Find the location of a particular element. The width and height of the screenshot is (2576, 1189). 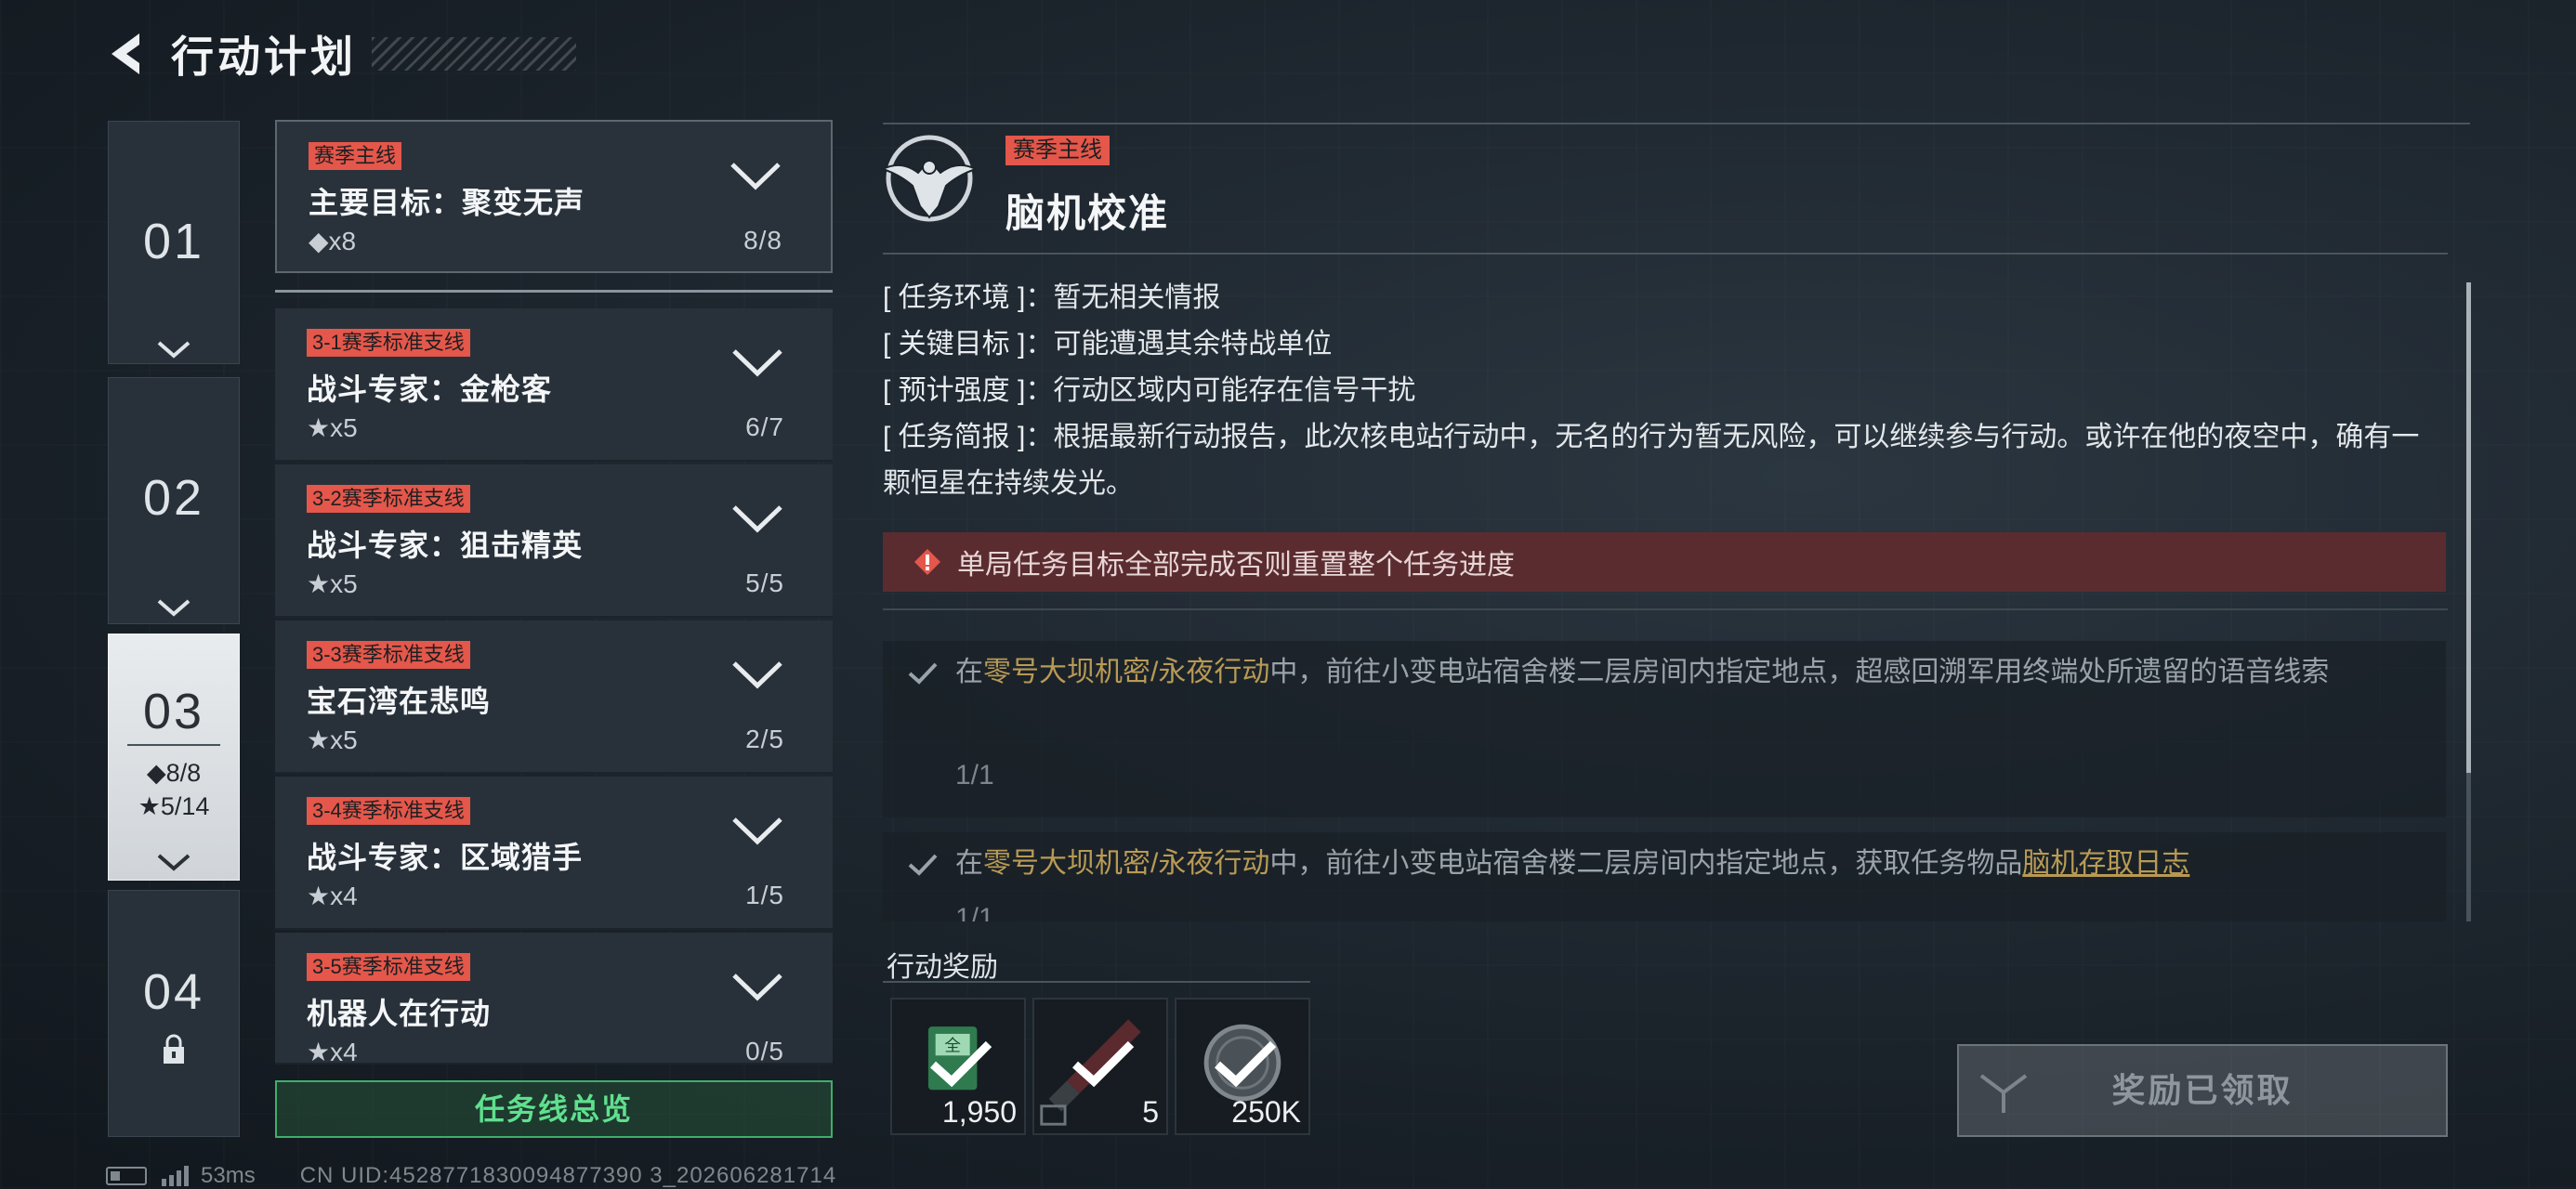

mission-progress: 2/5 is located at coordinates (764, 739).